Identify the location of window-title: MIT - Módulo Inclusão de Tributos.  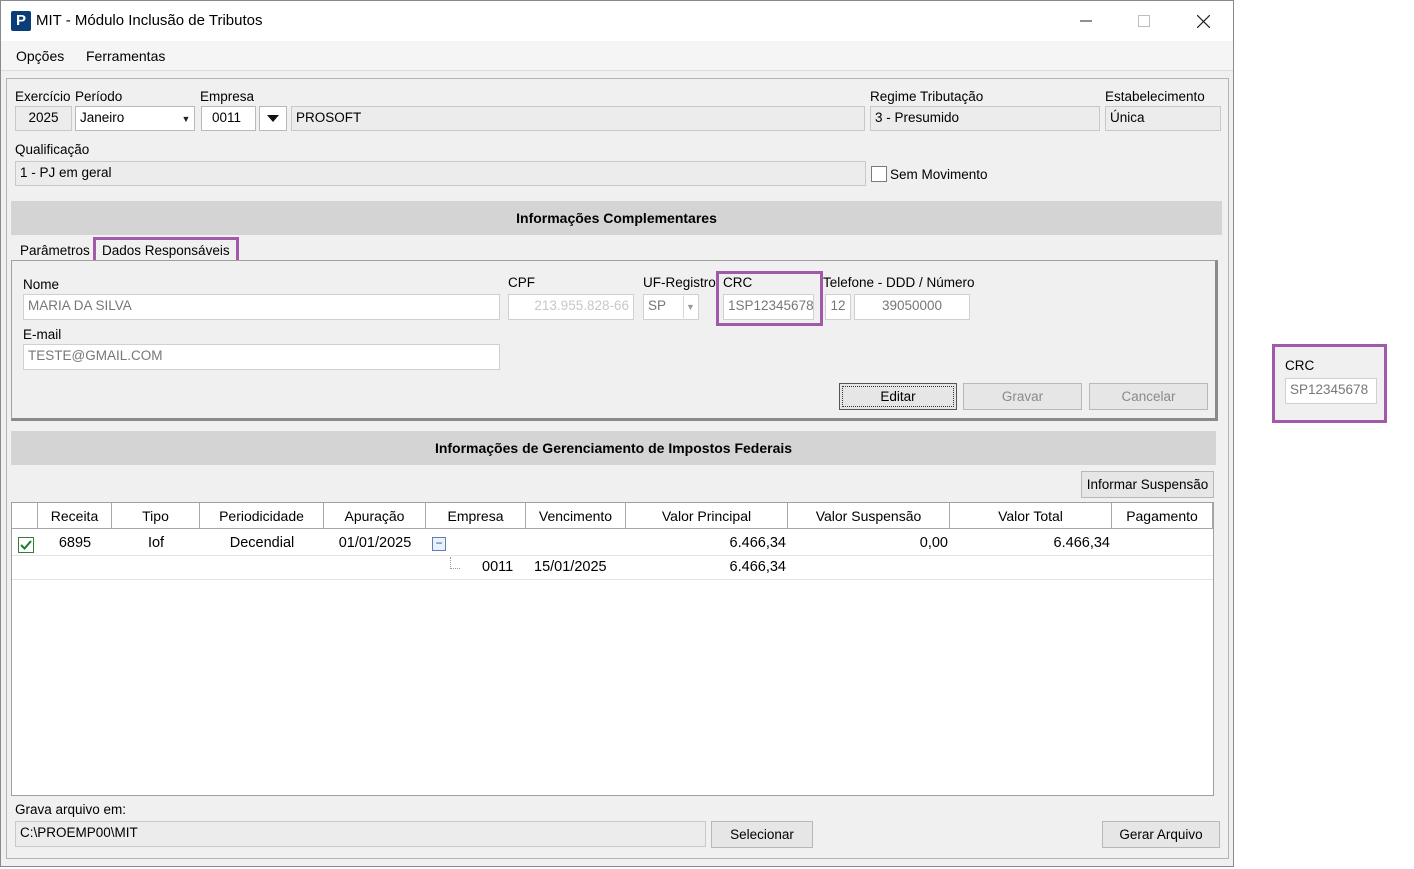
(149, 20).